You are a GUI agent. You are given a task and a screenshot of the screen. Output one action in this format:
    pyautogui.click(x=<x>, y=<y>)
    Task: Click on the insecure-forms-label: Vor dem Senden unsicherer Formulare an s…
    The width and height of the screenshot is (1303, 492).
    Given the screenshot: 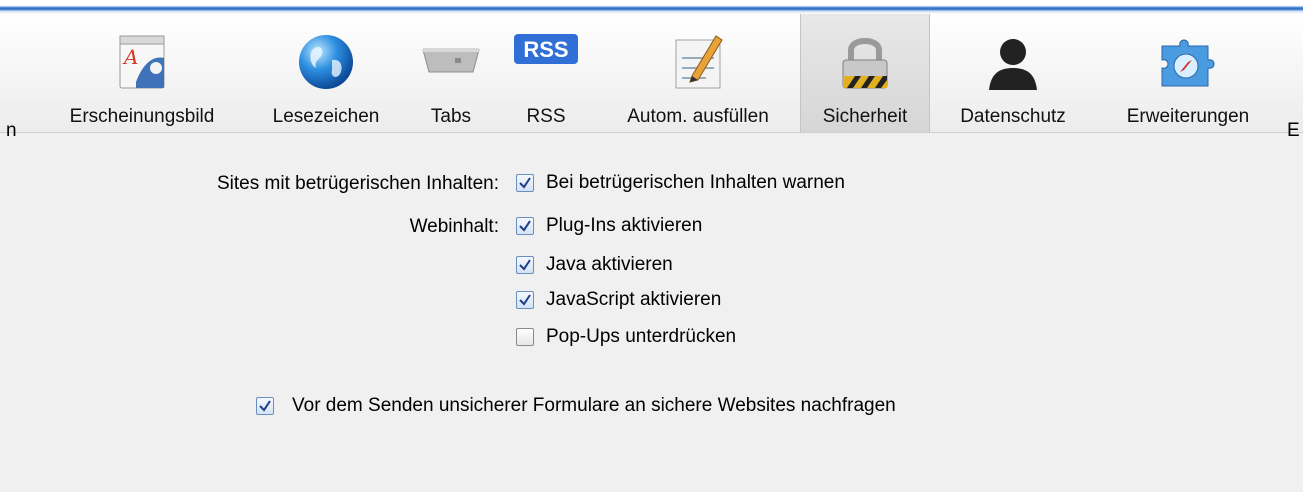 What is the action you would take?
    pyautogui.click(x=594, y=405)
    